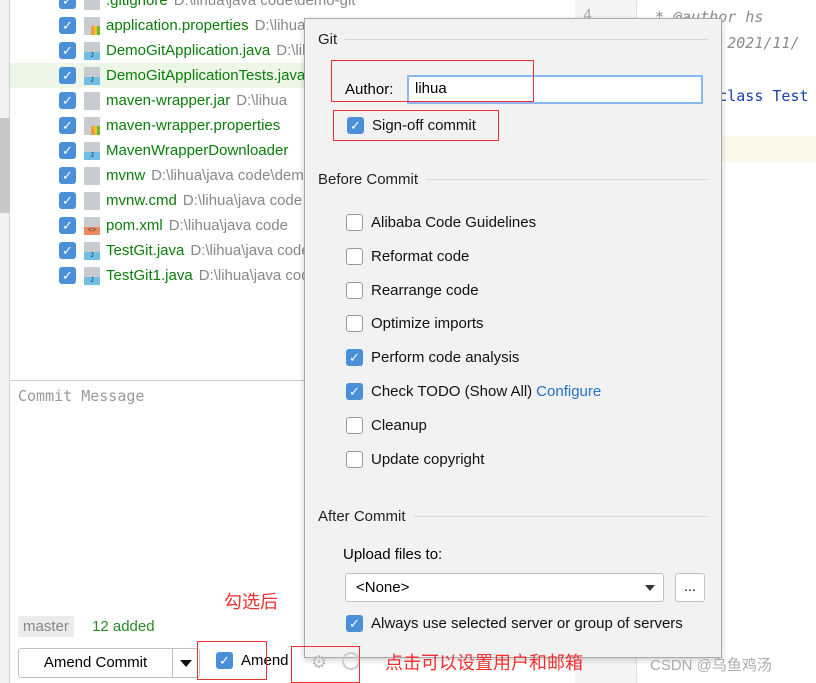 Image resolution: width=816 pixels, height=683 pixels. What do you see at coordinates (428, 459) in the screenshot?
I see `option-label: Update copyright` at bounding box center [428, 459].